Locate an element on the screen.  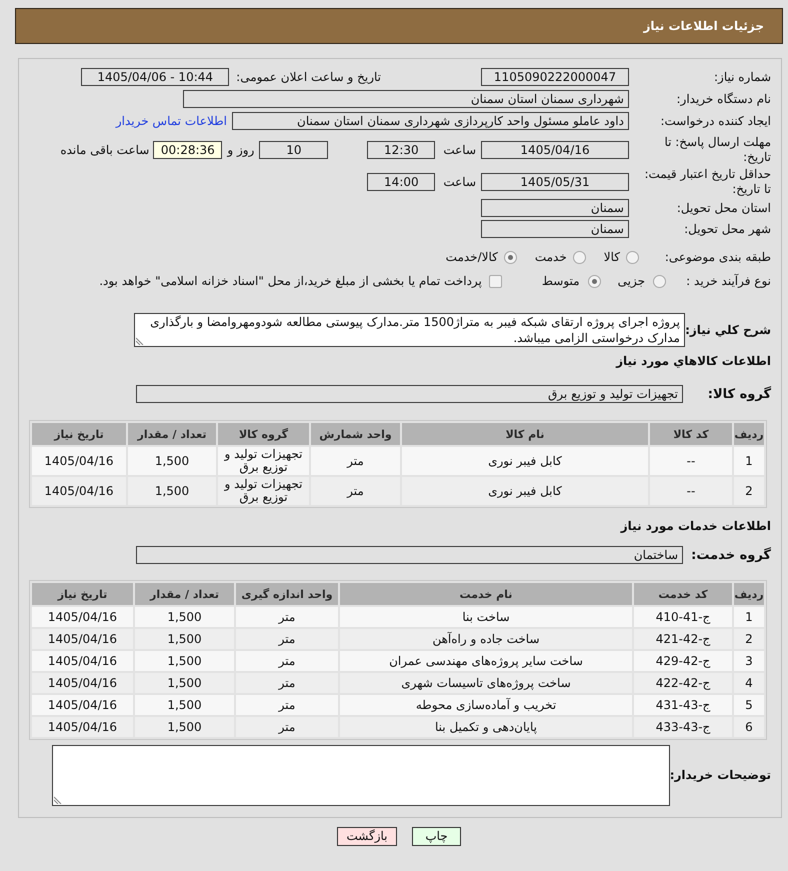
table-cell: ج-42-421 is located at coordinates (683, 639).